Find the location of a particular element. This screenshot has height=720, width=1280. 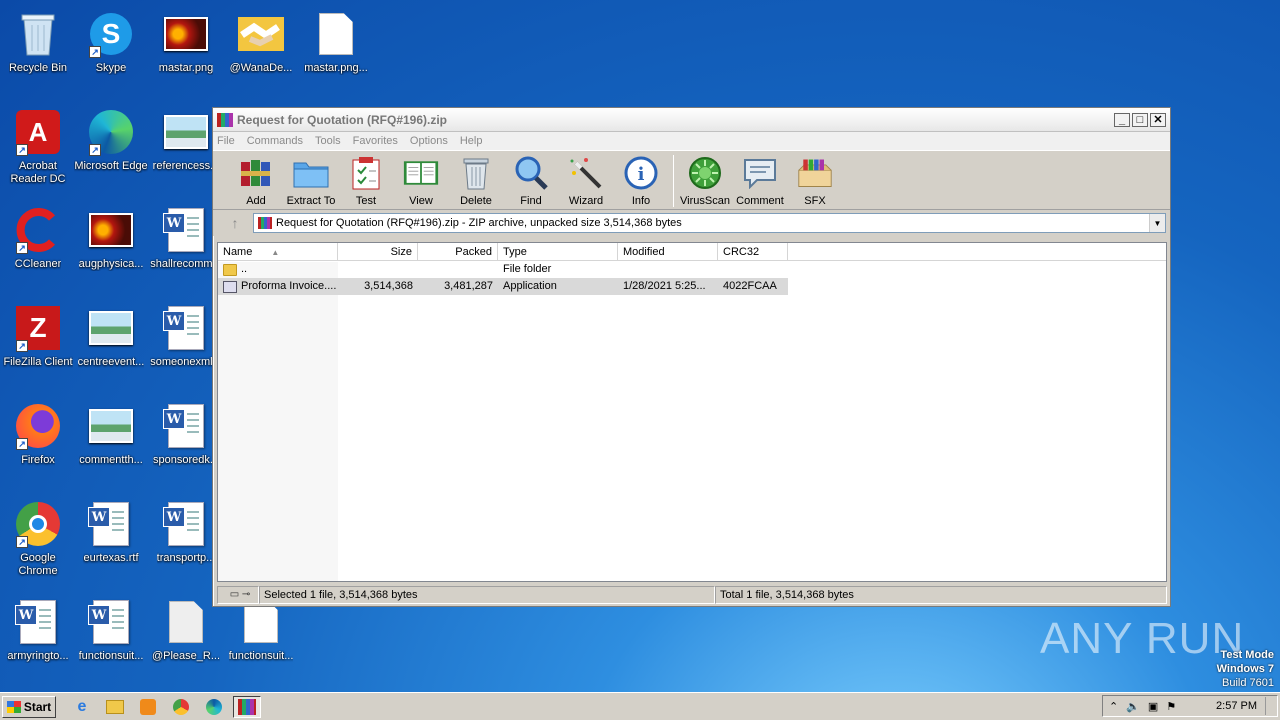

column-header-name: Name ▲ is located at coordinates (278, 251).